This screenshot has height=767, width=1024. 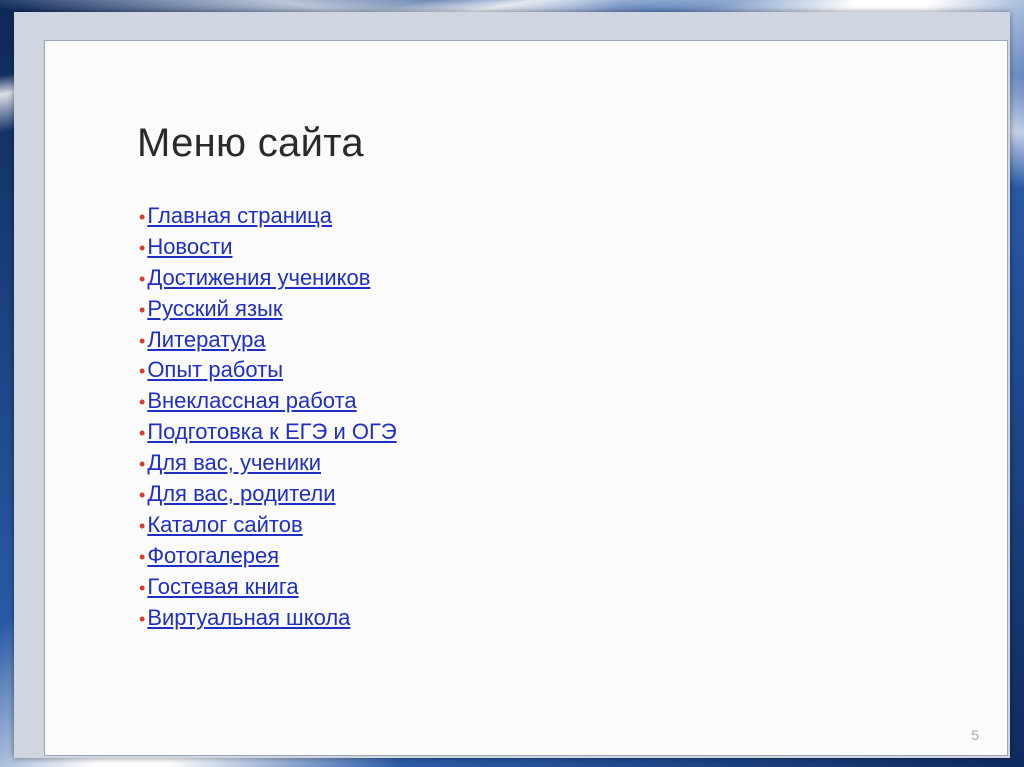 I want to click on menu-link-work-experience: Опыт работы, so click(x=215, y=369).